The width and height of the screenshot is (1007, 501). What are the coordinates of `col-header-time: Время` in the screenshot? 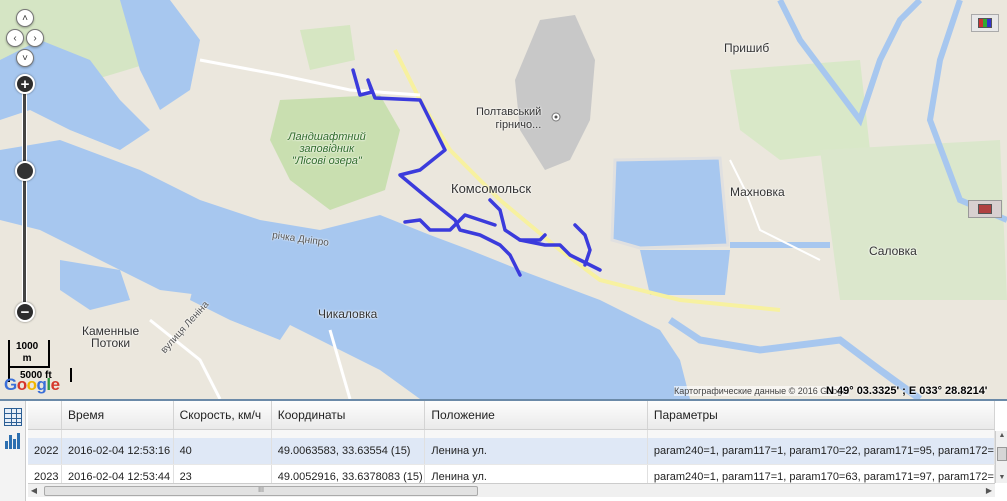 It's located at (117, 415).